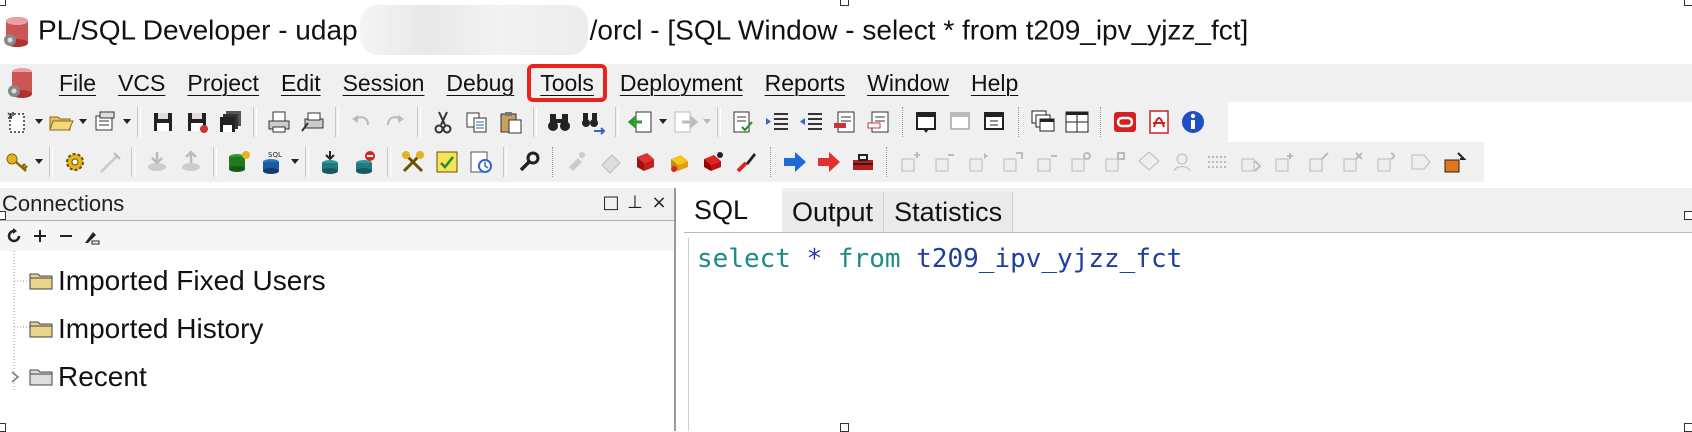 The image size is (1692, 432). Describe the element at coordinates (747, 162) in the screenshot. I see `brush-icon` at that location.